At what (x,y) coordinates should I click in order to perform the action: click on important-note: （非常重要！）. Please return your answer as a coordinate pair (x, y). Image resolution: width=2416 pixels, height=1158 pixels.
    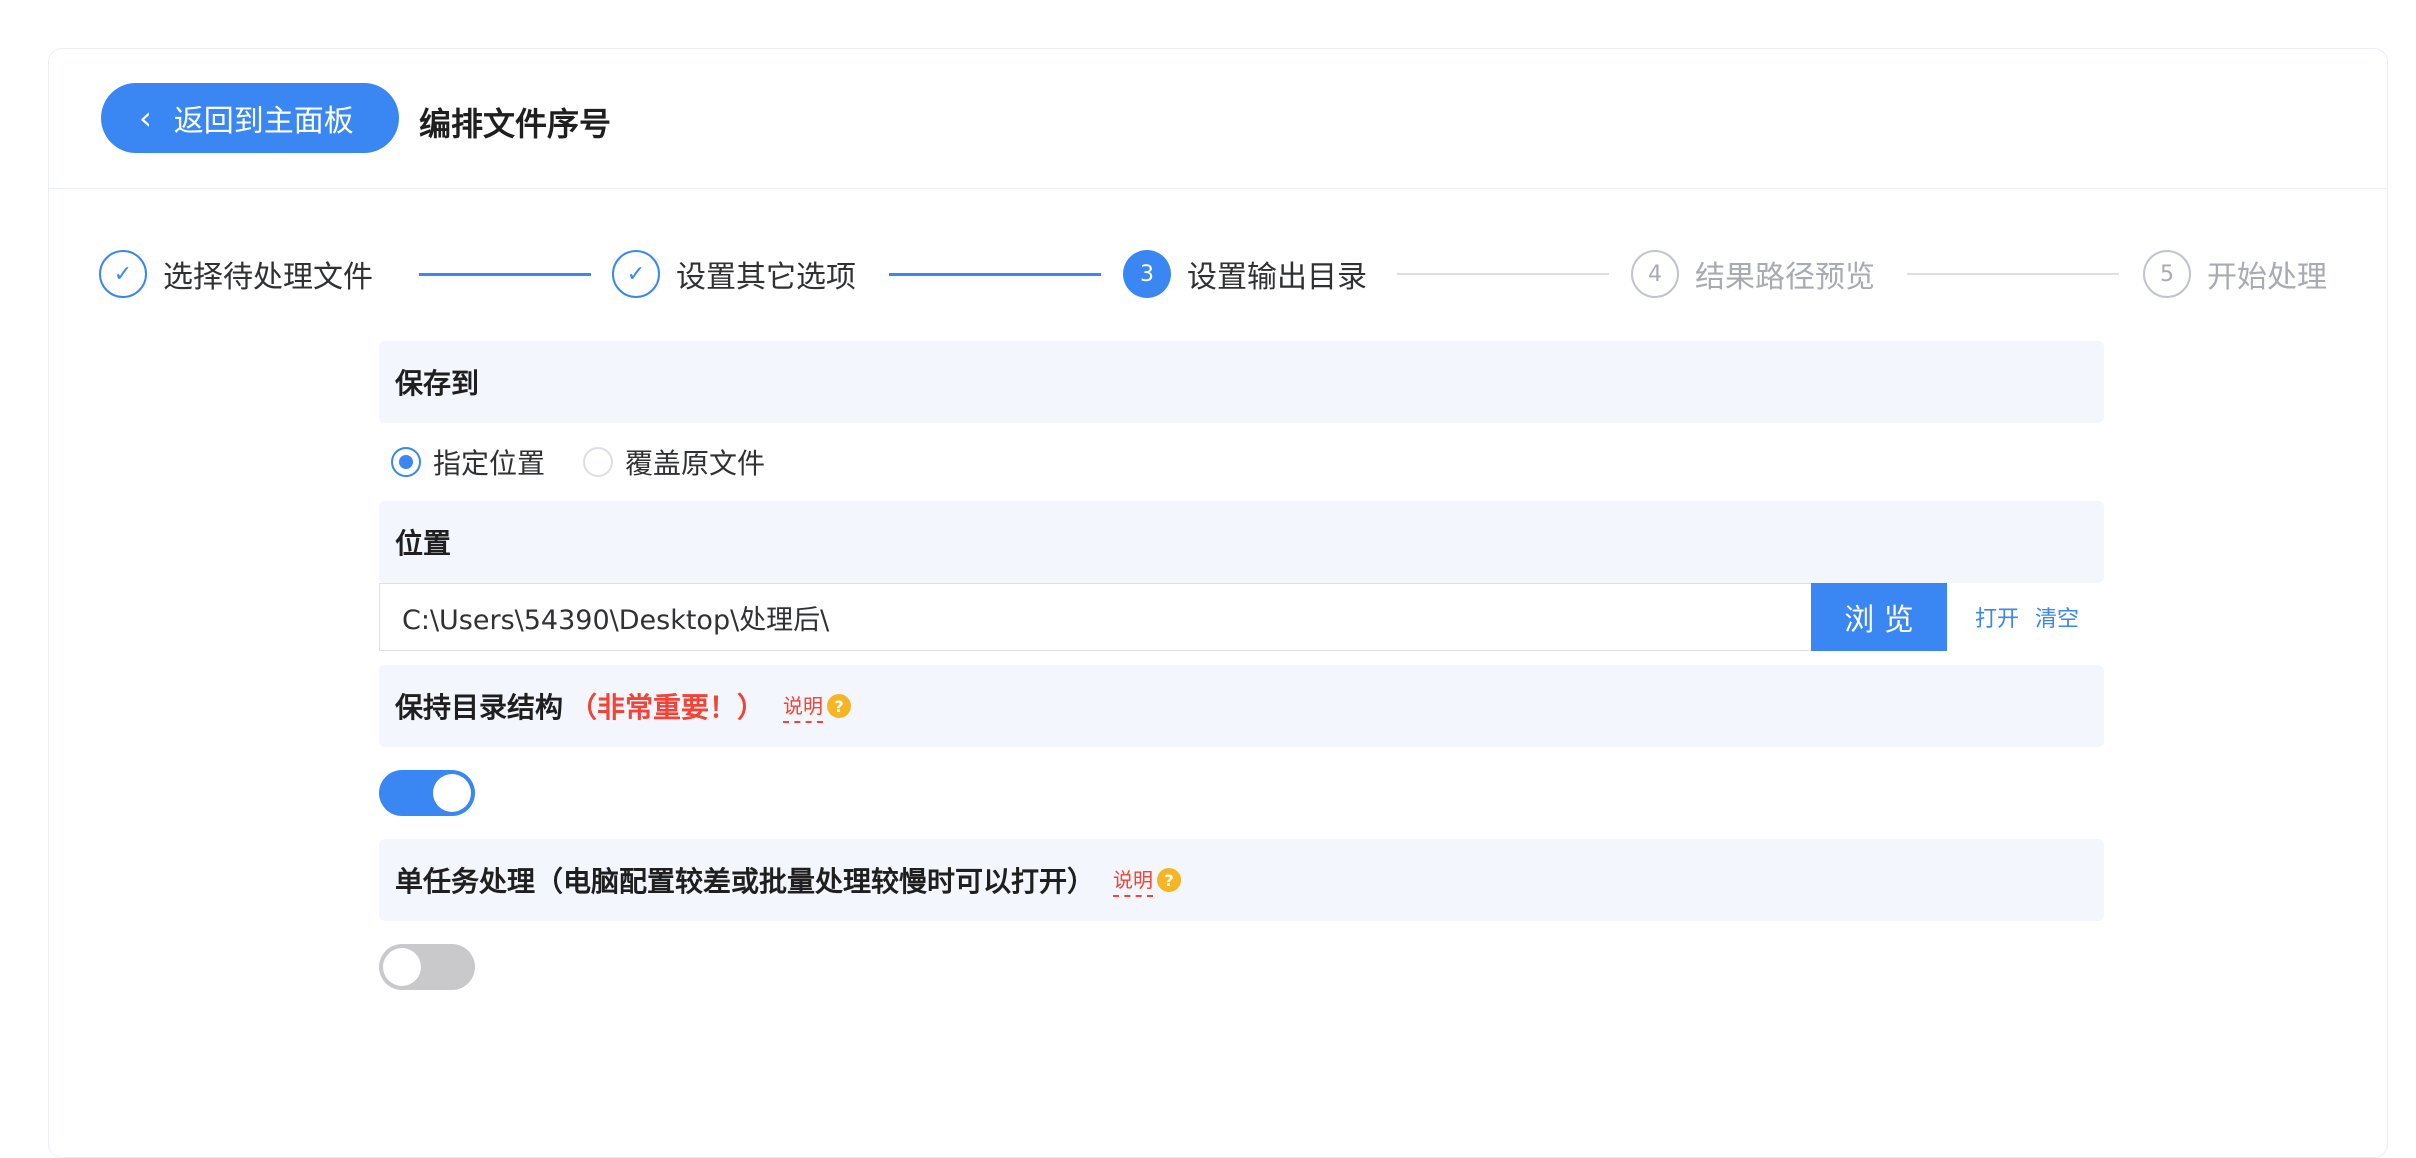
    Looking at the image, I should click on (667, 707).